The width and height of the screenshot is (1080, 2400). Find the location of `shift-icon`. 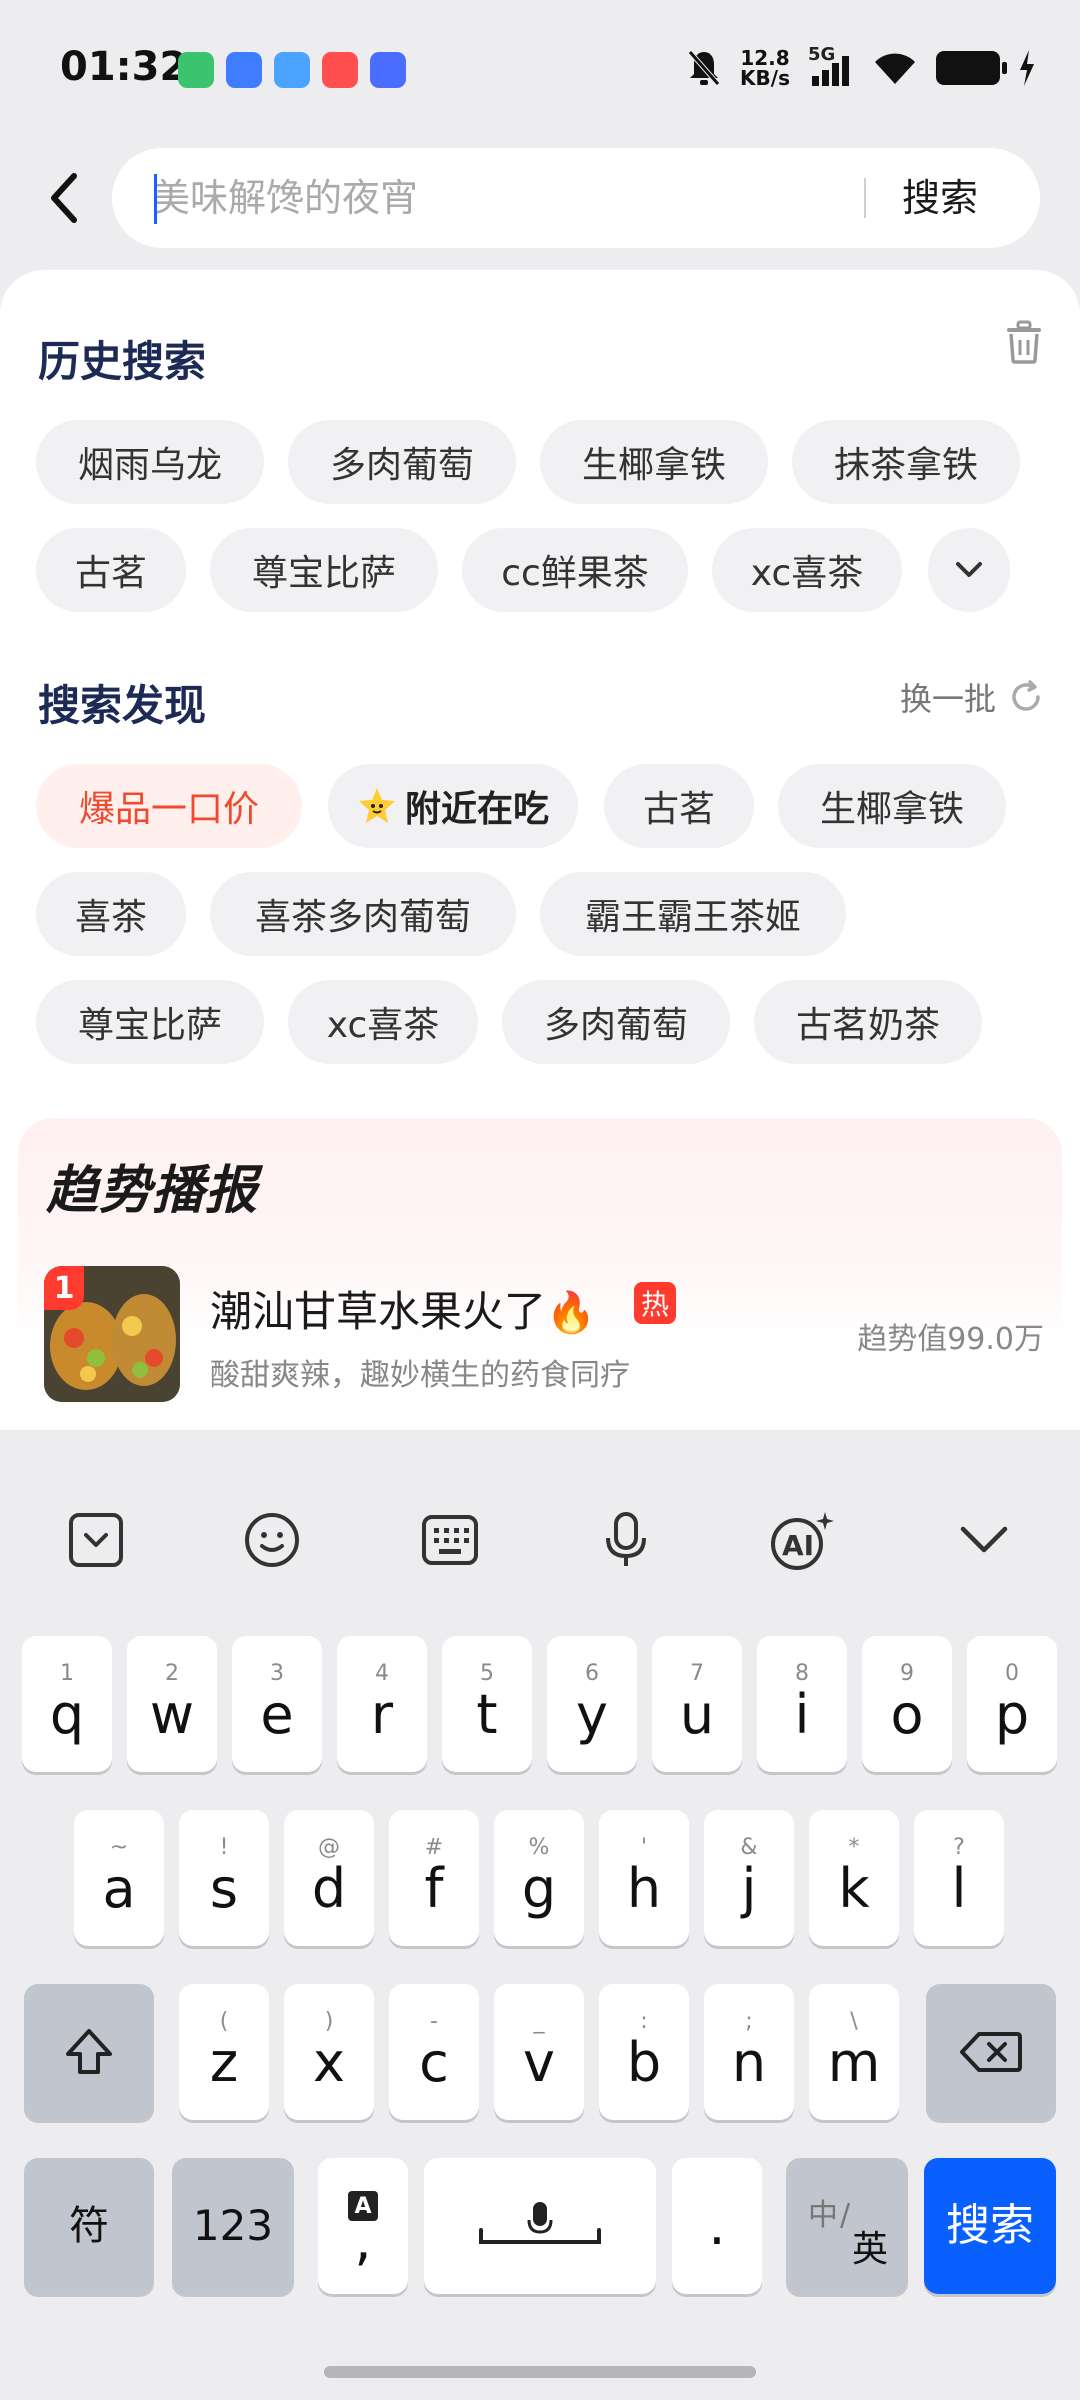

shift-icon is located at coordinates (89, 2051).